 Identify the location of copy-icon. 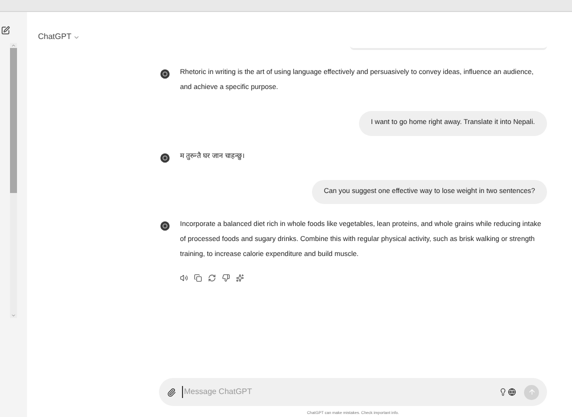
(198, 278).